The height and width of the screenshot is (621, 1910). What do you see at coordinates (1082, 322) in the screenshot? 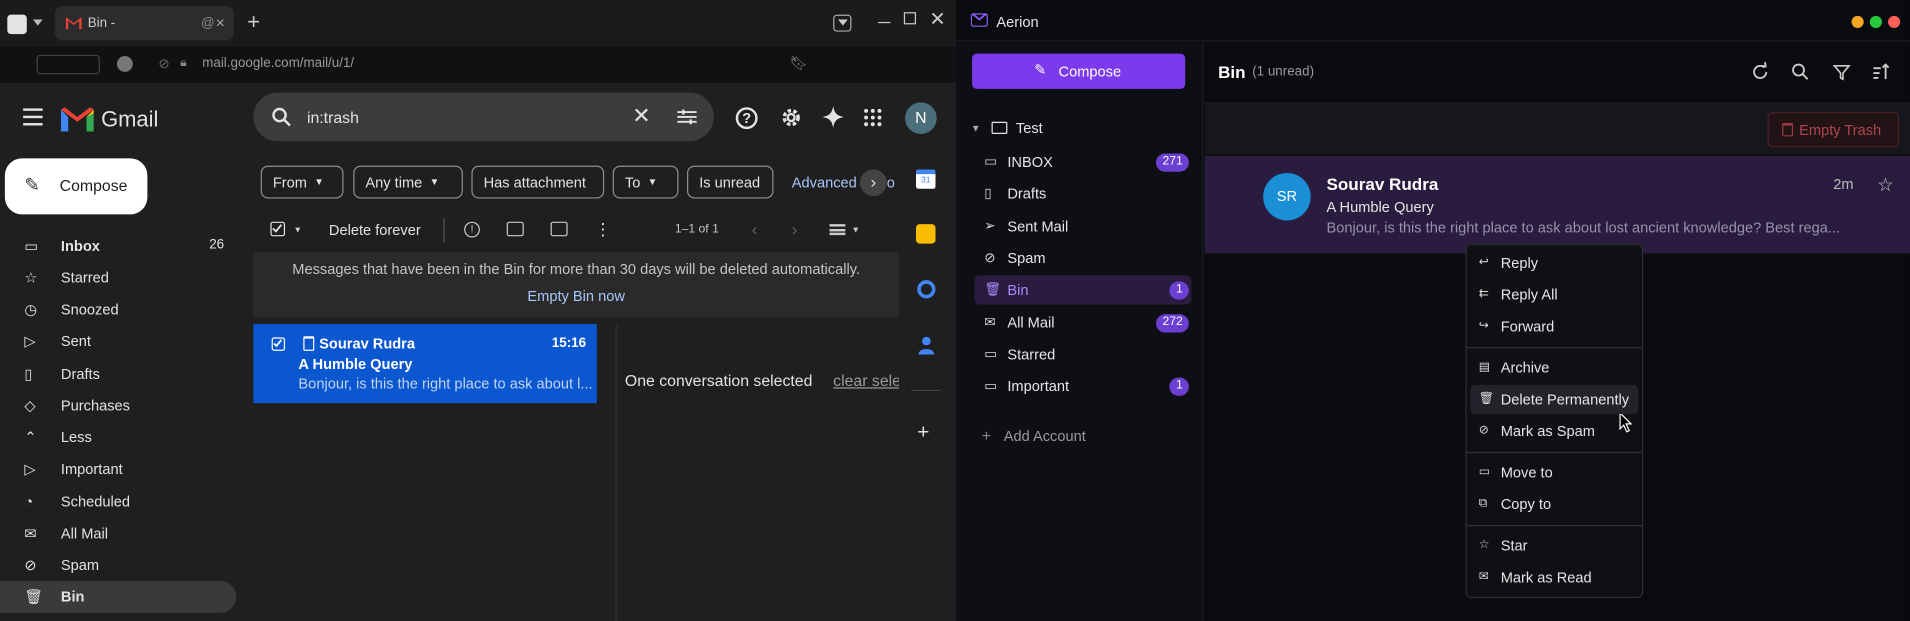
I see `folder-all-mail: ✉ All Mail 272` at bounding box center [1082, 322].